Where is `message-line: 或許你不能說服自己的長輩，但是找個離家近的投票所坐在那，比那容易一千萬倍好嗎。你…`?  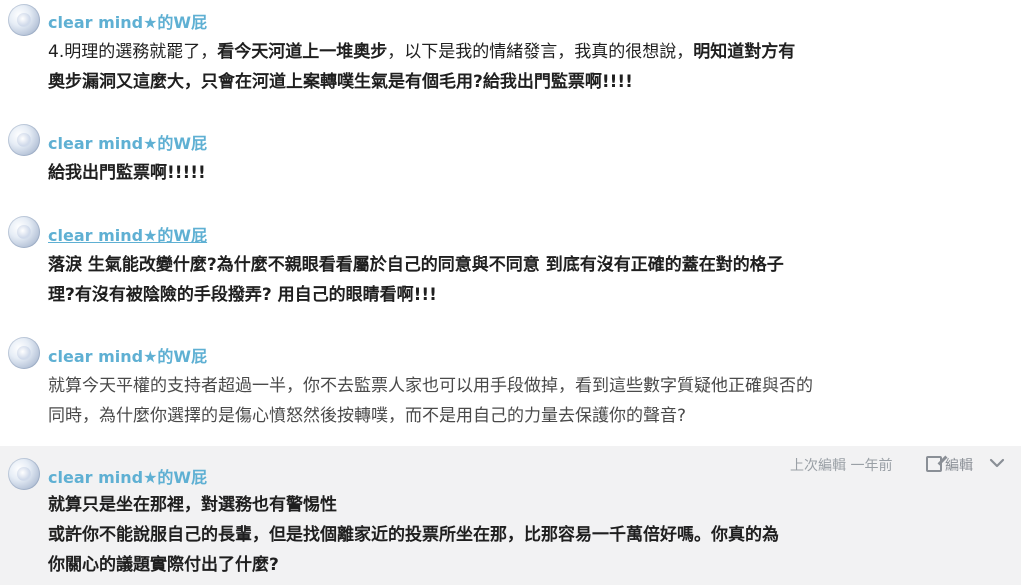 message-line: 或許你不能說服自己的長輩，但是找個離家近的投票所坐在那，比那容易一千萬倍好嗎。你… is located at coordinates (413, 535).